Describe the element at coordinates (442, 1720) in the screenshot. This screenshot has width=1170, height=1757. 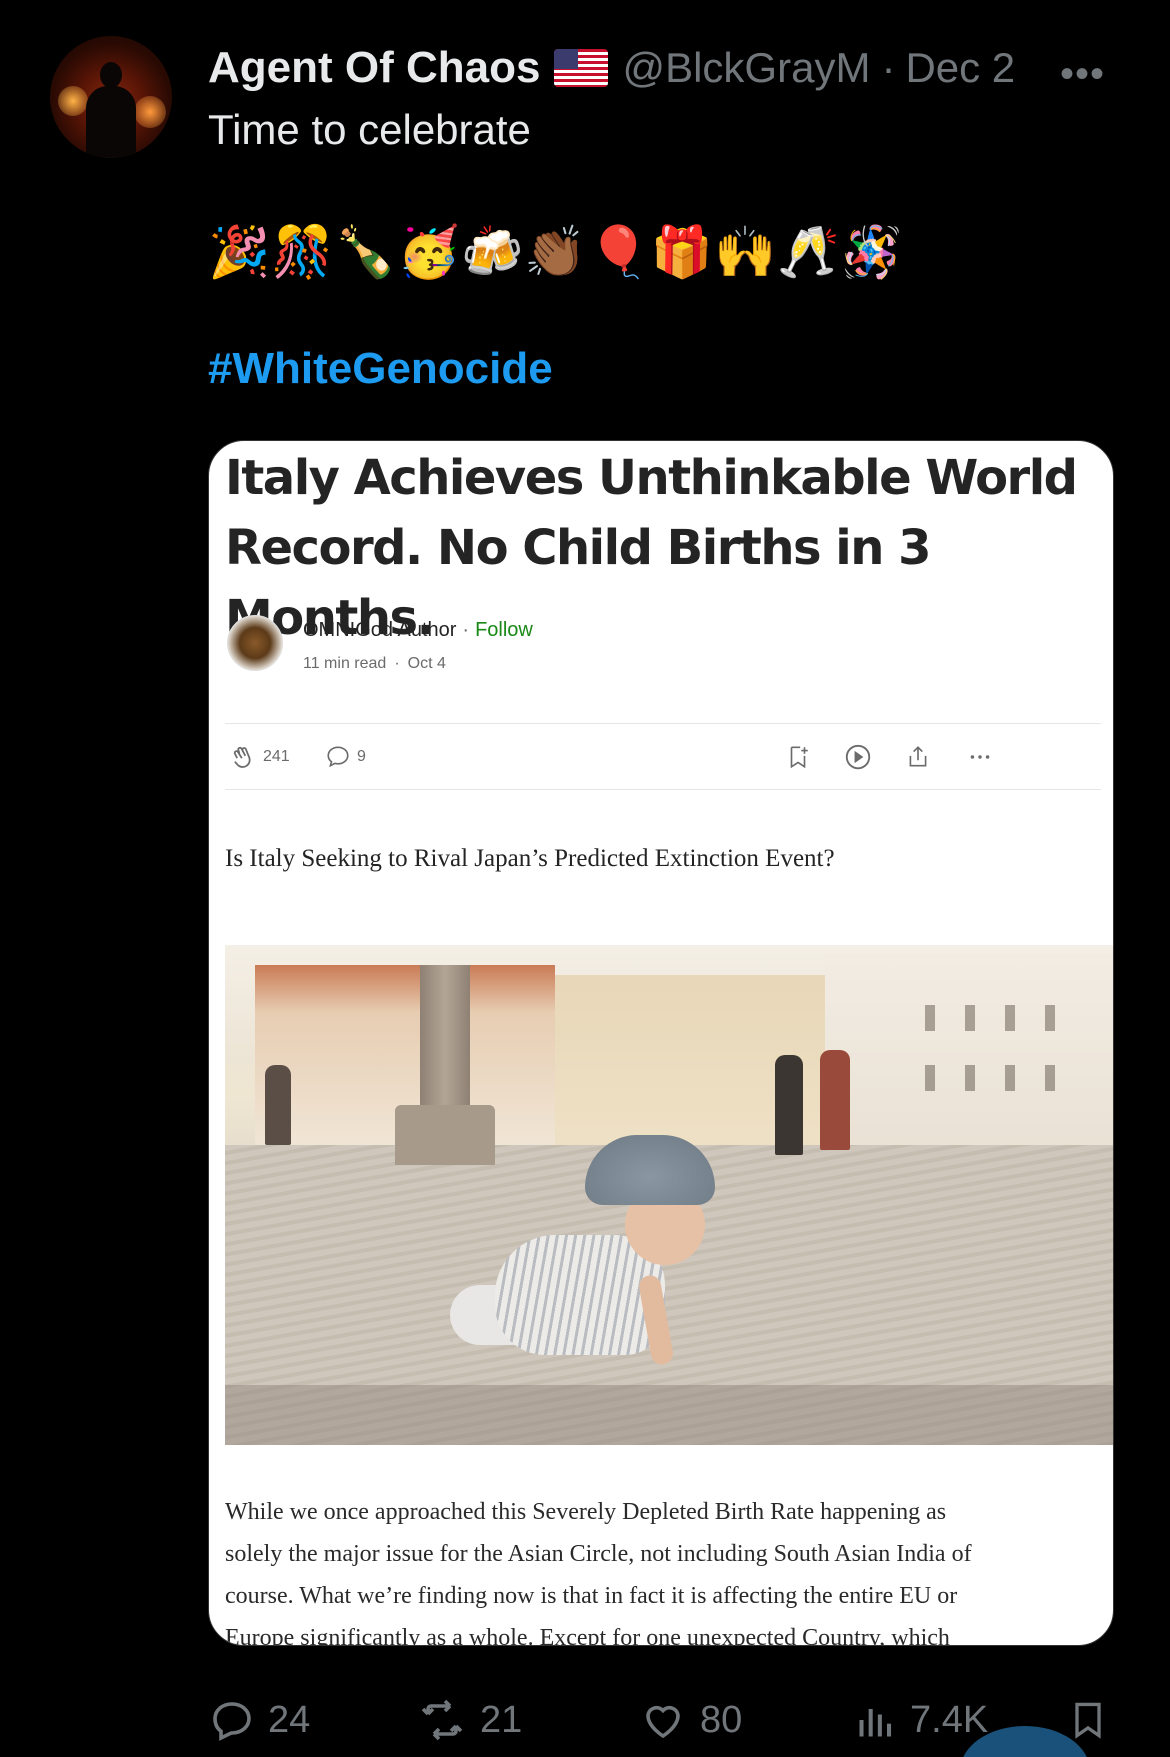
I see `repost-icon` at that location.